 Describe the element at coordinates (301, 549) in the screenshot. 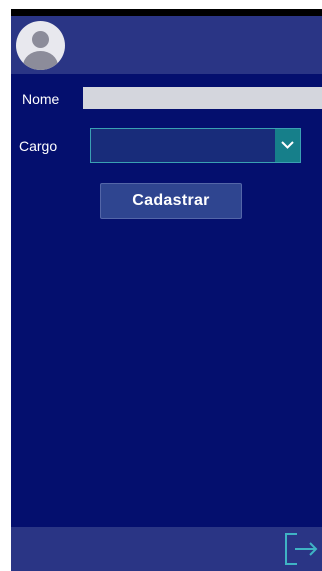

I see `logout-icon` at that location.